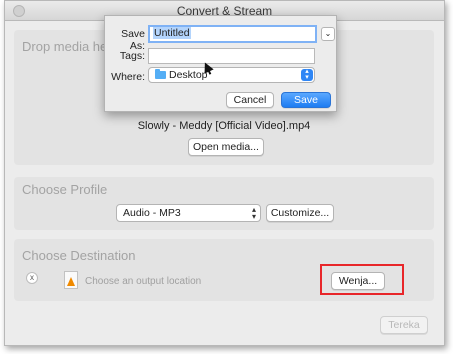 This screenshot has height=354, width=453. I want to click on chevron-down-icon: ⌄, so click(328, 33).